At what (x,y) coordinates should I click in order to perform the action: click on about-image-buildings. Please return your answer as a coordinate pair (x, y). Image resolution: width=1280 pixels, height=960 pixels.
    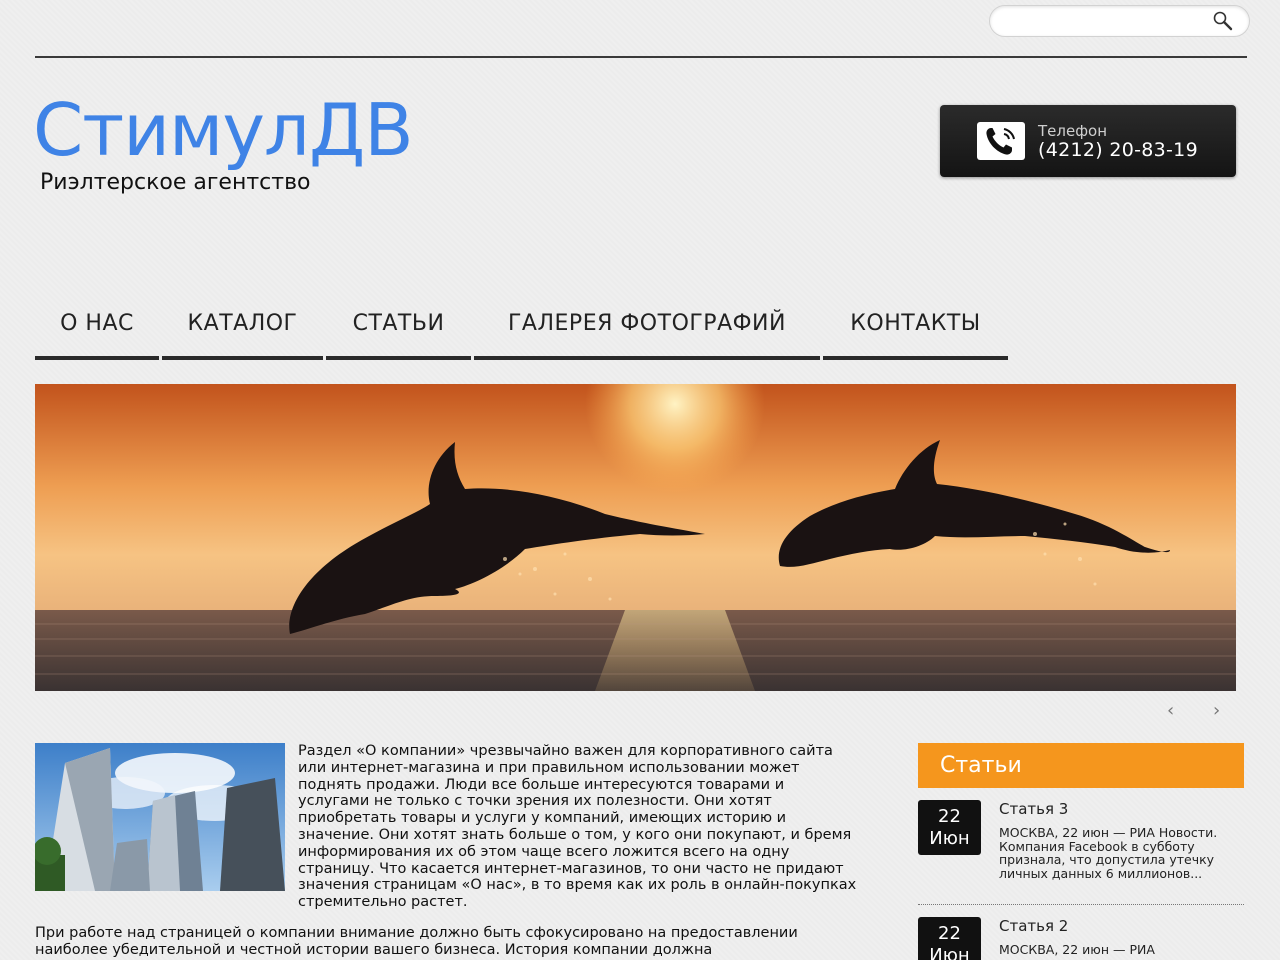
    Looking at the image, I should click on (160, 817).